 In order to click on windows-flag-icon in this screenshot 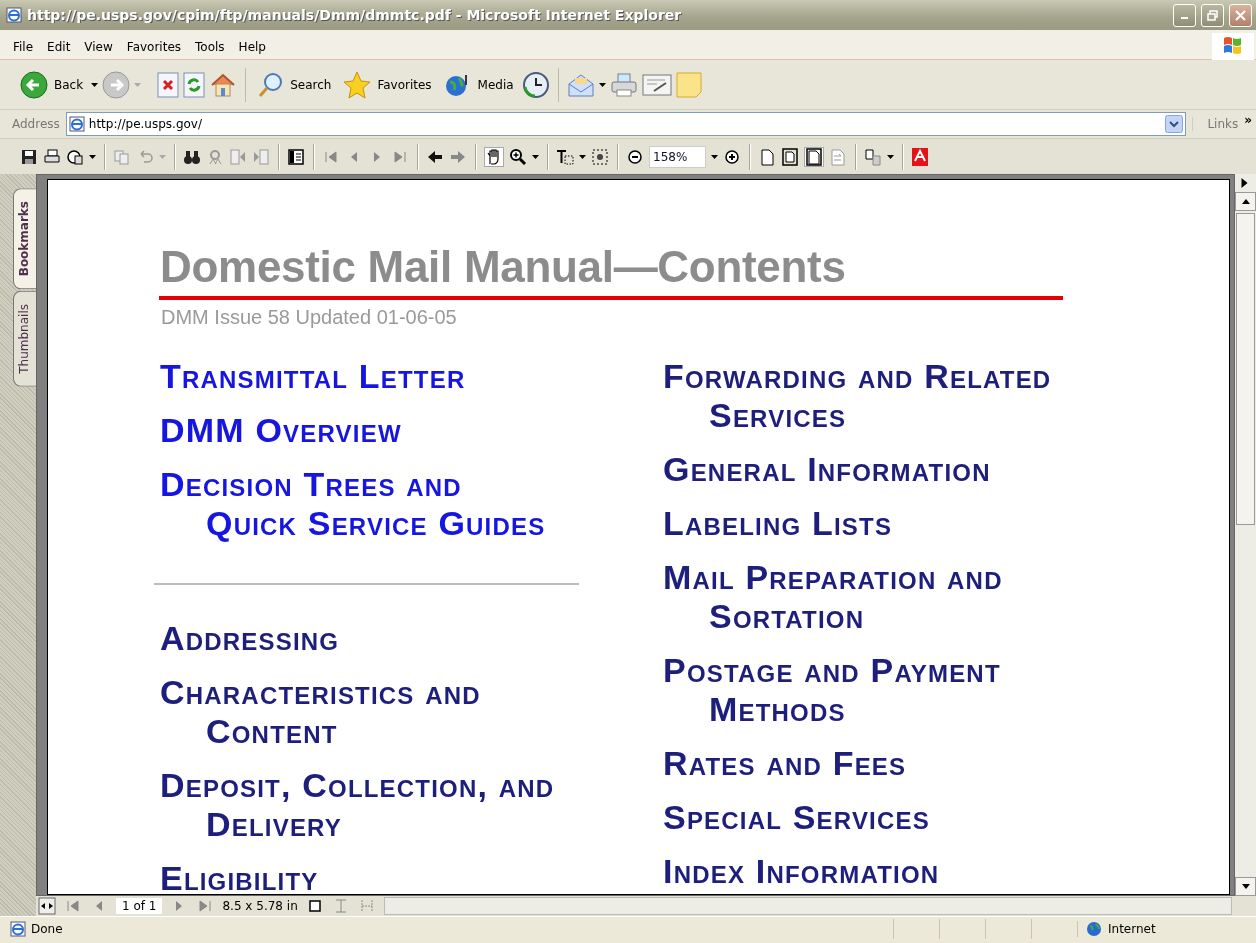, I will do `click(1233, 45)`.